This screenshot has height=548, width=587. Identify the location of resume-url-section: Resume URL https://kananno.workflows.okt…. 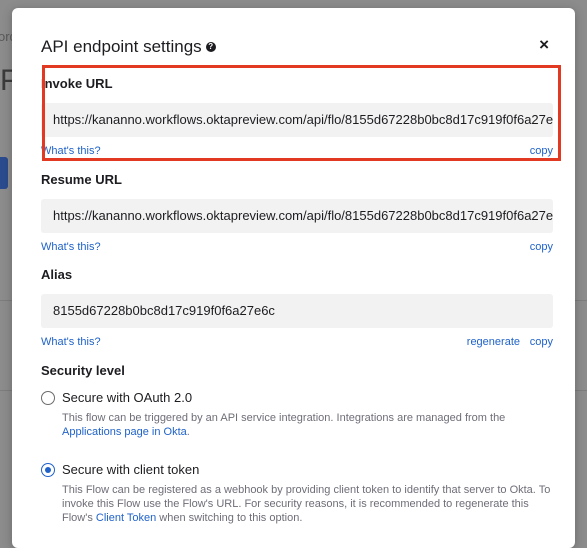
(297, 213).